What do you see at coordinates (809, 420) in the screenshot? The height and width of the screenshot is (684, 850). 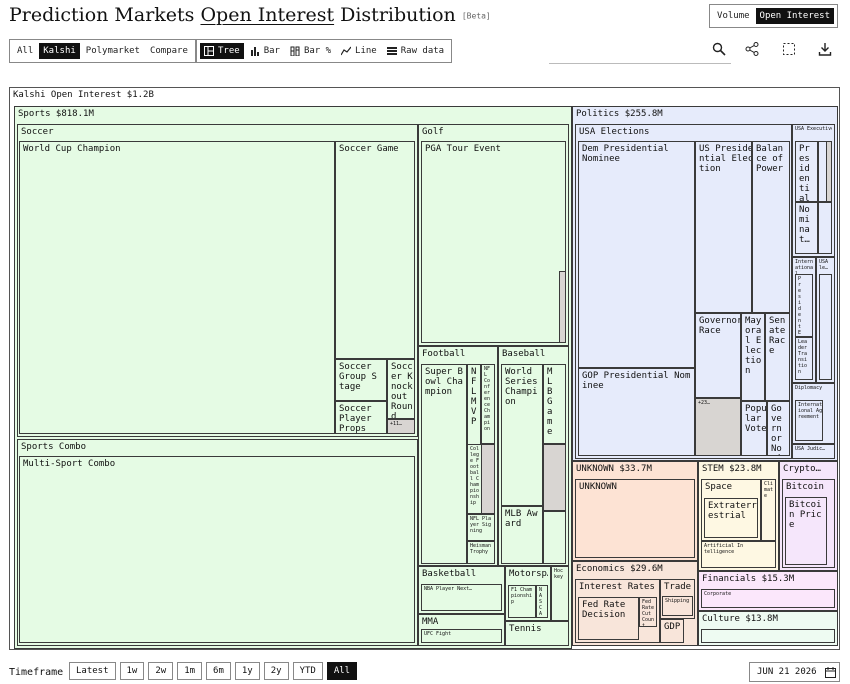 I see `market-international-agreement: International Agreement` at bounding box center [809, 420].